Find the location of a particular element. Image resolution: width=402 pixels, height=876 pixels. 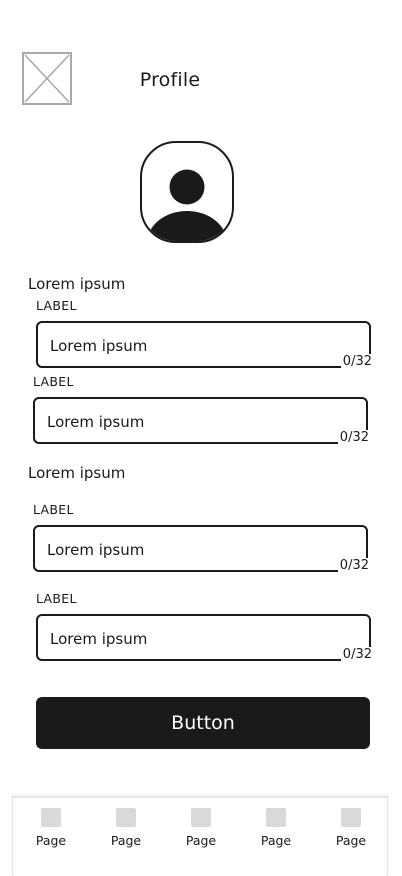

page-title: Profile is located at coordinates (170, 80).